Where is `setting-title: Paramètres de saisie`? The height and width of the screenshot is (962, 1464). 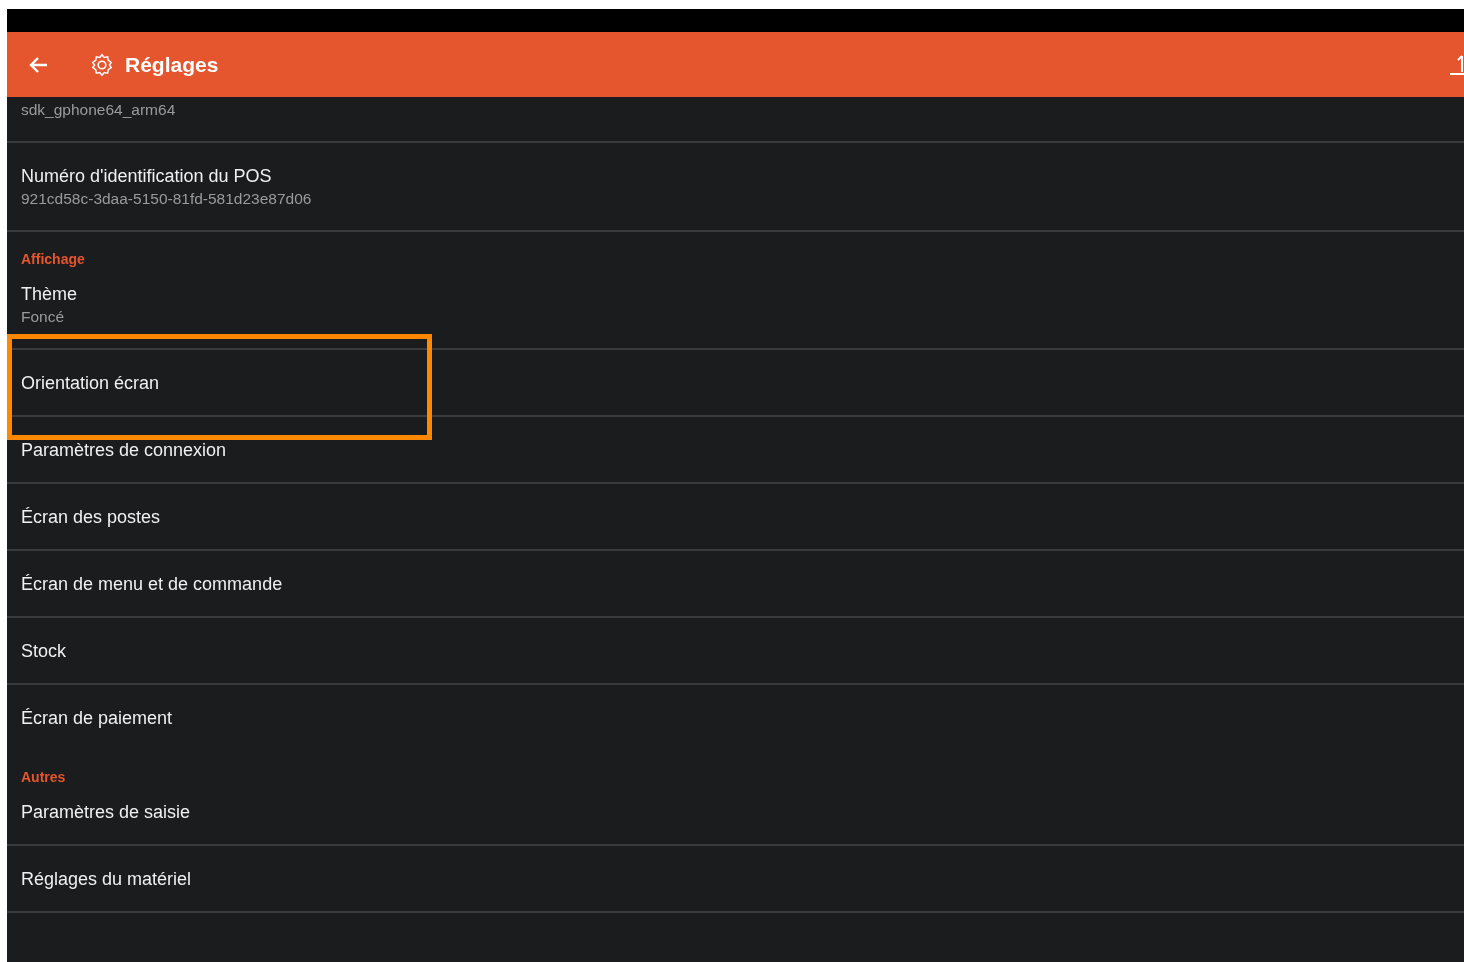 setting-title: Paramètres de saisie is located at coordinates (106, 812).